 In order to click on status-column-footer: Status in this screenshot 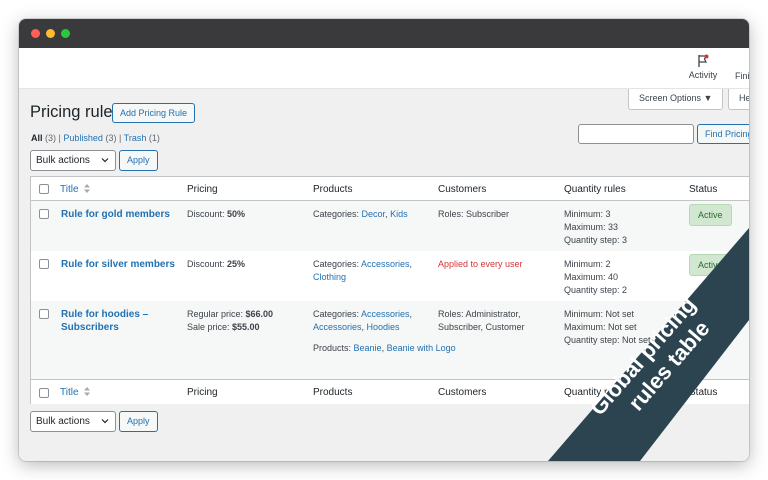, I will do `click(703, 392)`.